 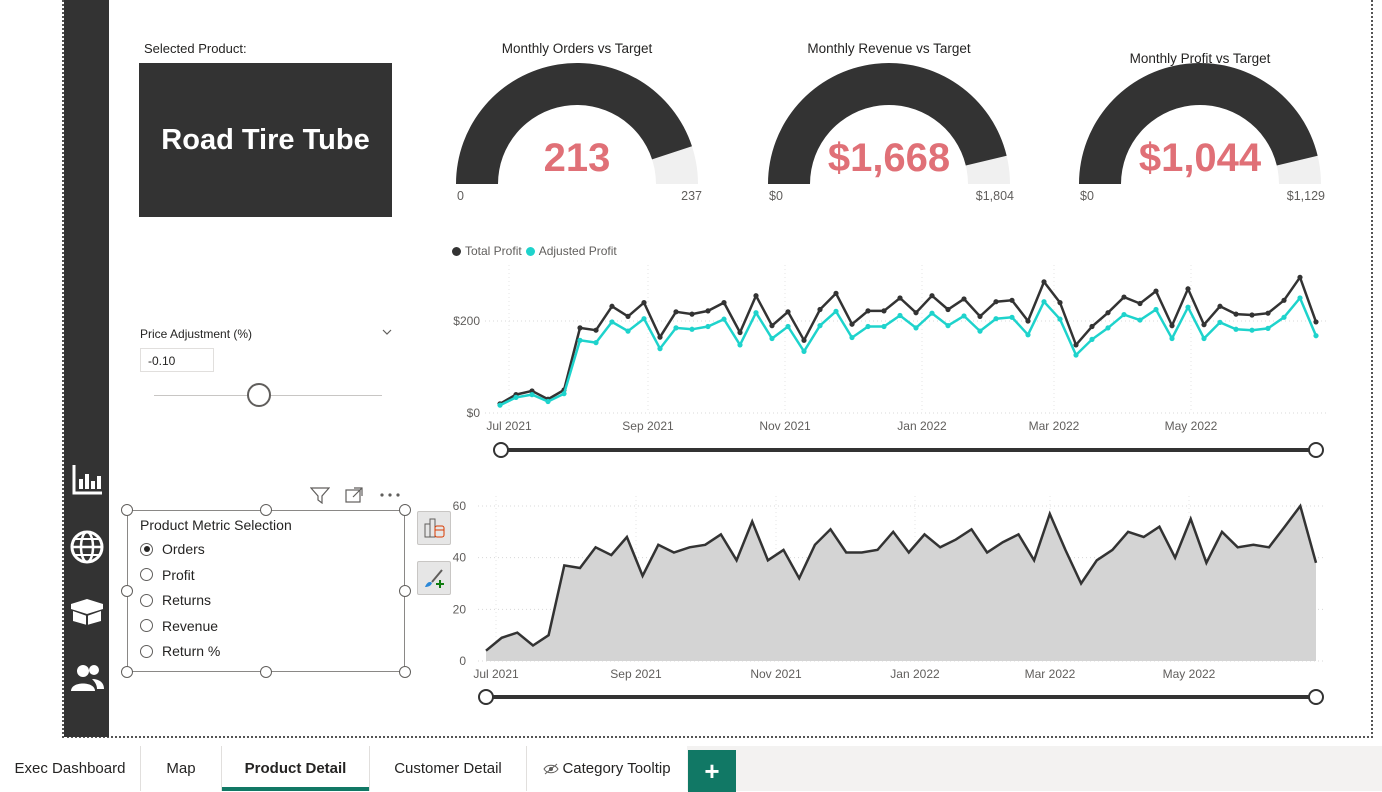 I want to click on metric-option: Return %, so click(x=180, y=651).